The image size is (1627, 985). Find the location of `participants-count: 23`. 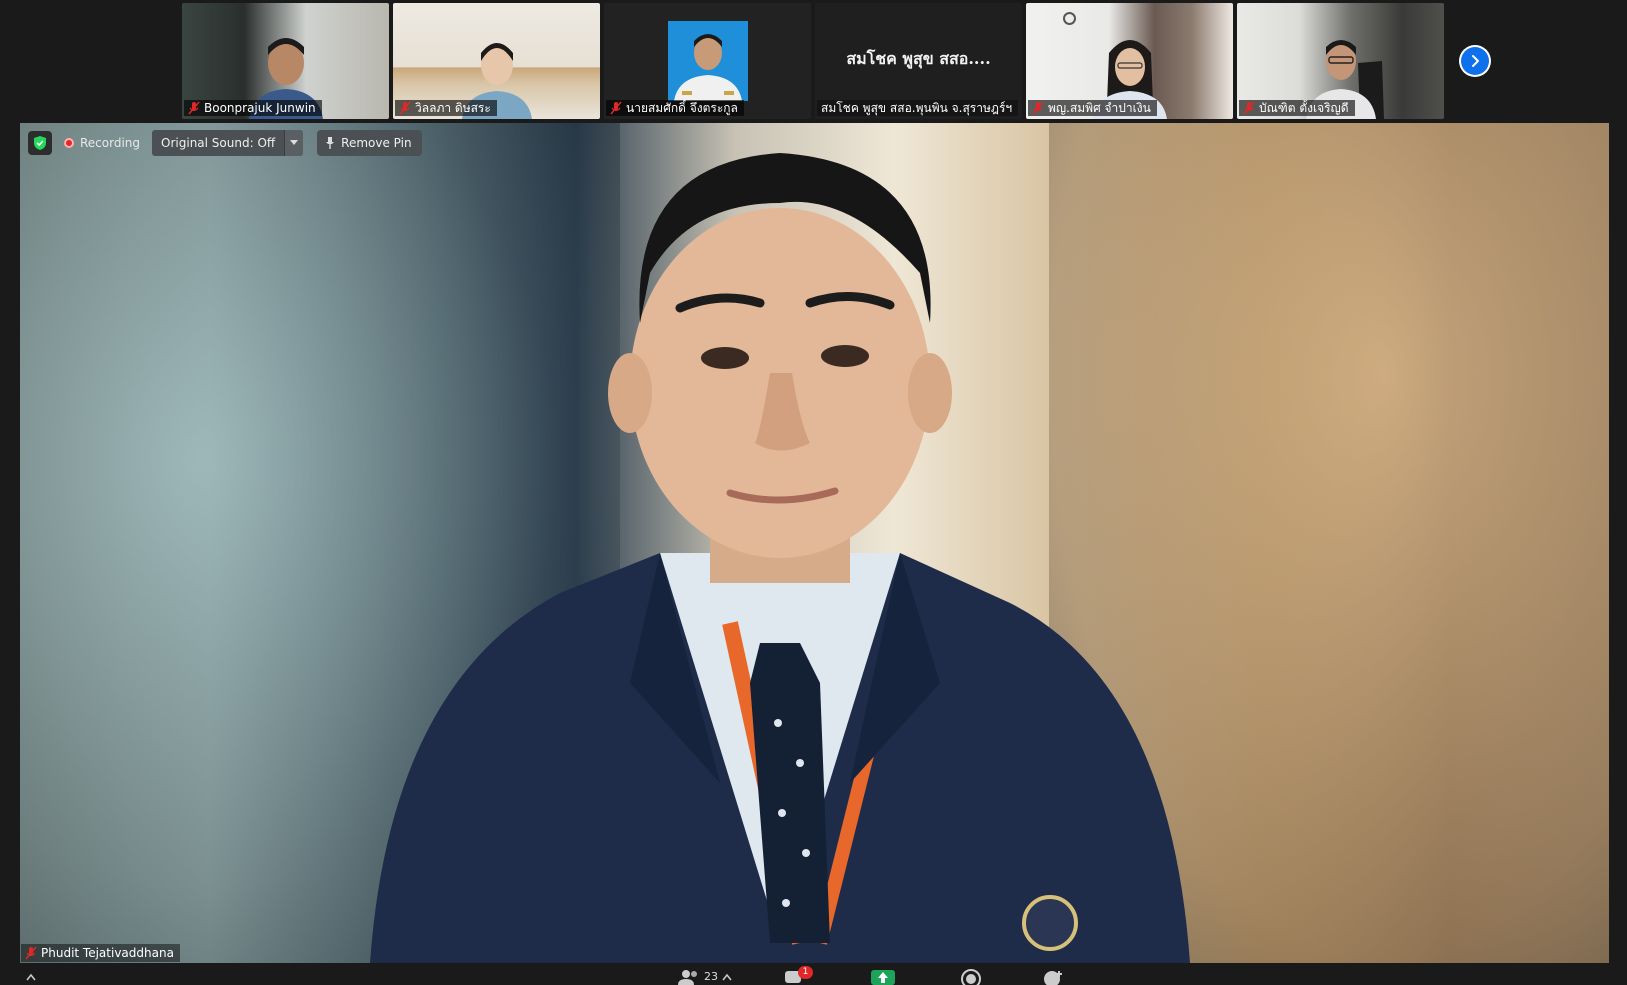

participants-count: 23 is located at coordinates (711, 976).